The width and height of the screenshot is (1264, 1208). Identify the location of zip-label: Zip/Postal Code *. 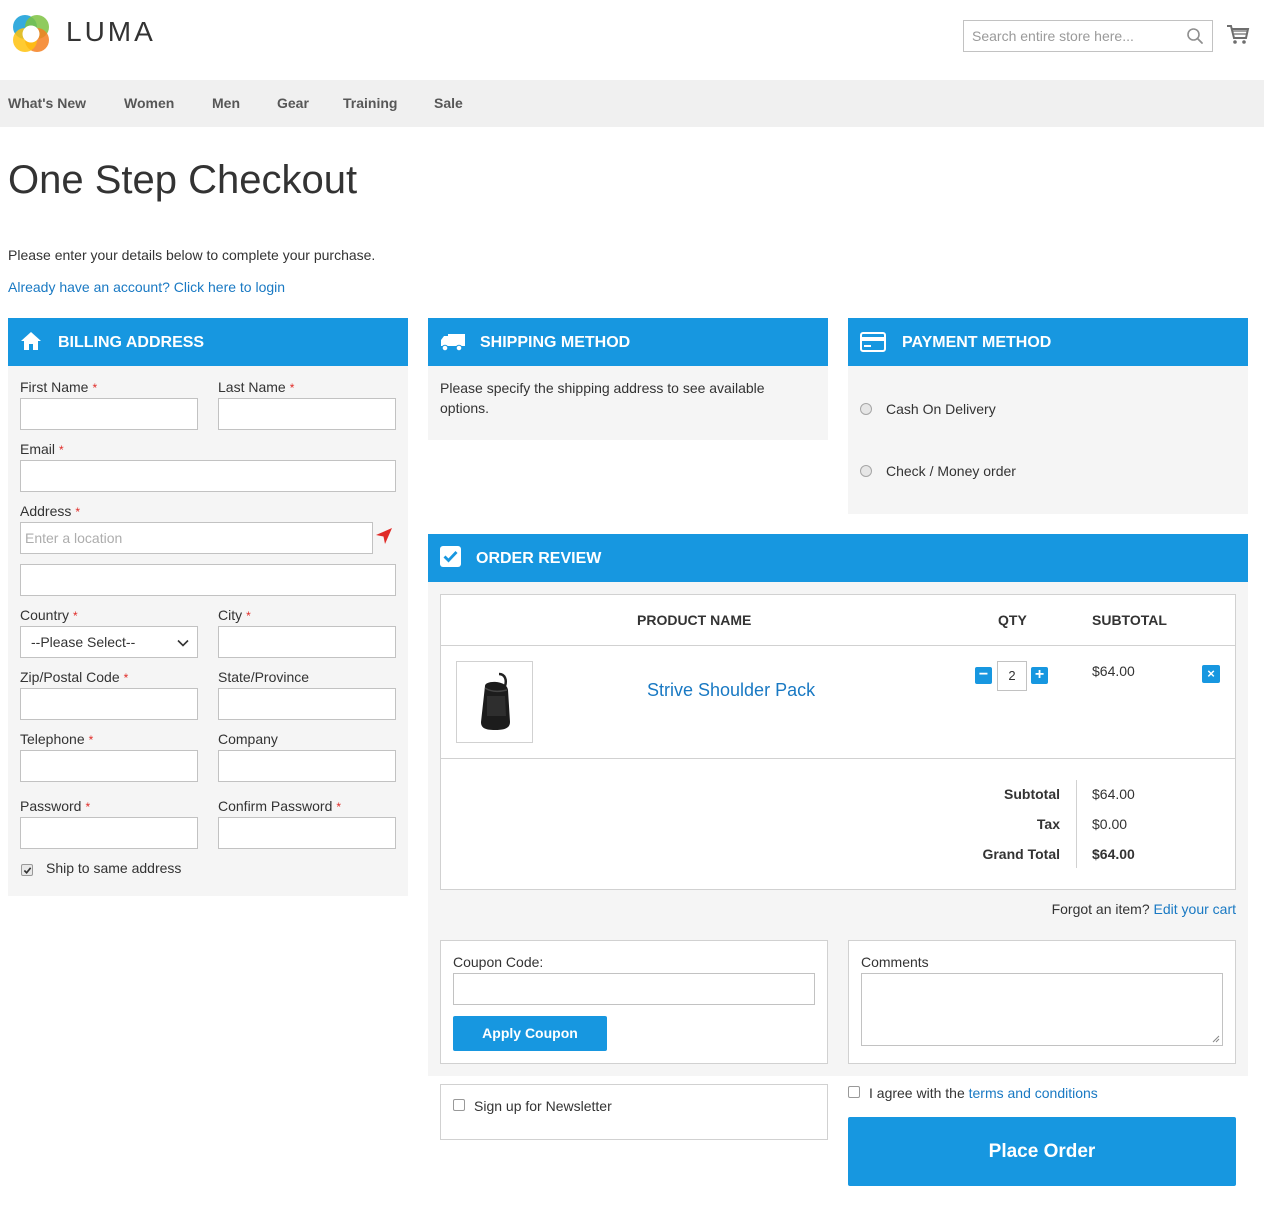
(74, 677).